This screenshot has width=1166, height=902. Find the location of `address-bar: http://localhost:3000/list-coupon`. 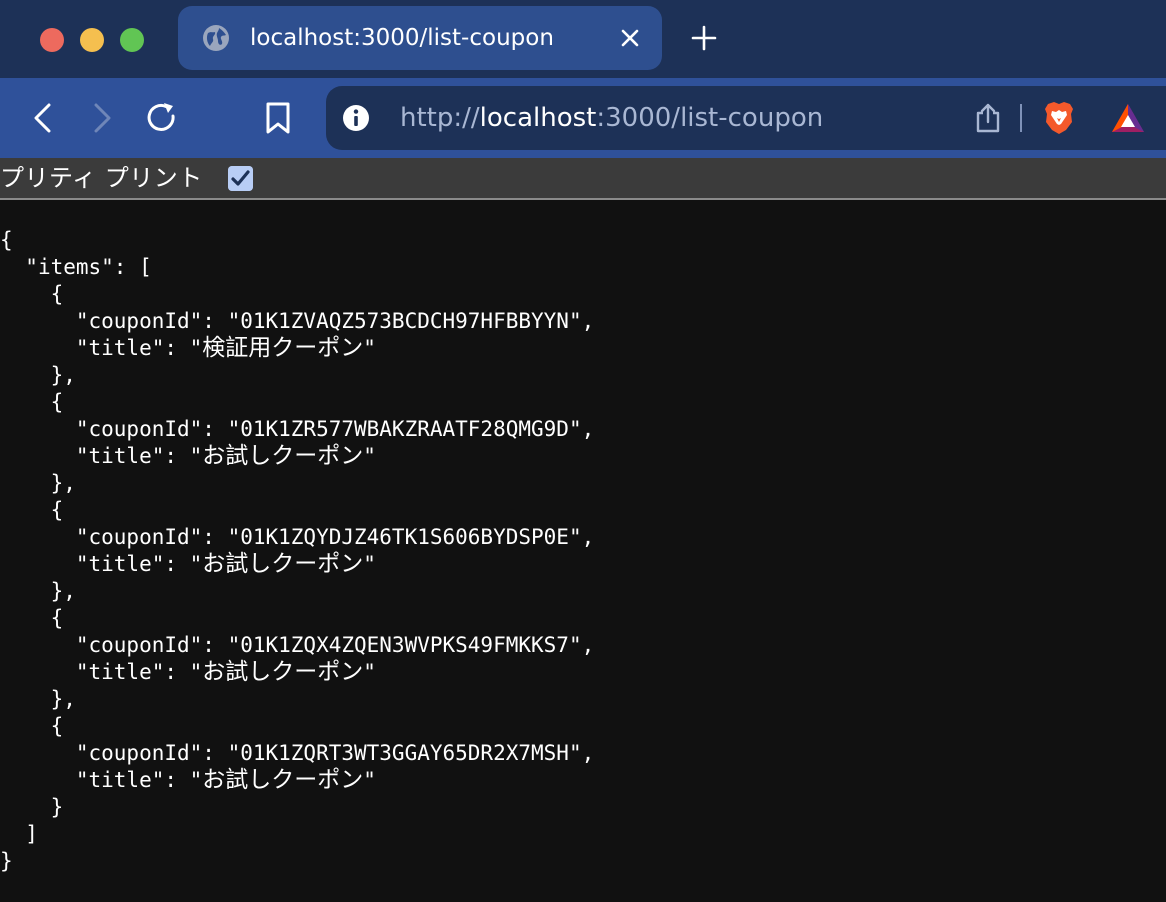

address-bar: http://localhost:3000/list-coupon is located at coordinates (746, 118).